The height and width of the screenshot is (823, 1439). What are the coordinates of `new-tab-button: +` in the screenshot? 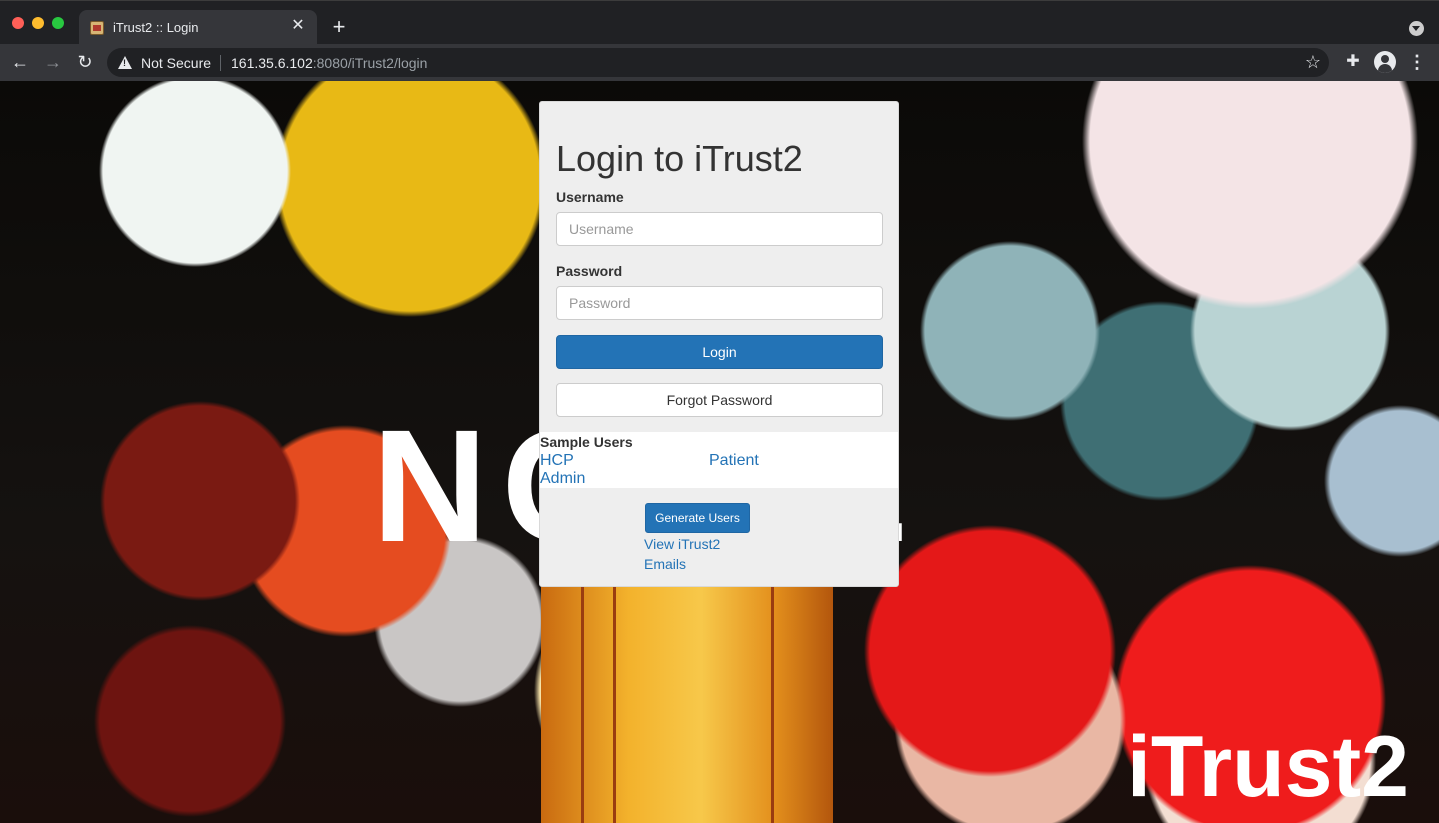 It's located at (339, 27).